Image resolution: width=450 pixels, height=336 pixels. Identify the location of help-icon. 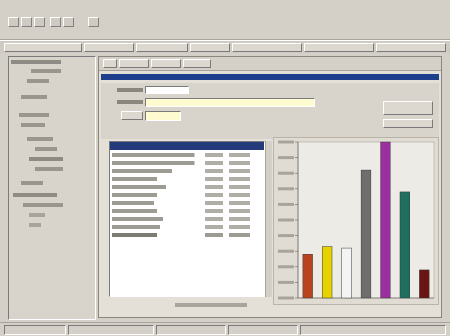
(93, 22).